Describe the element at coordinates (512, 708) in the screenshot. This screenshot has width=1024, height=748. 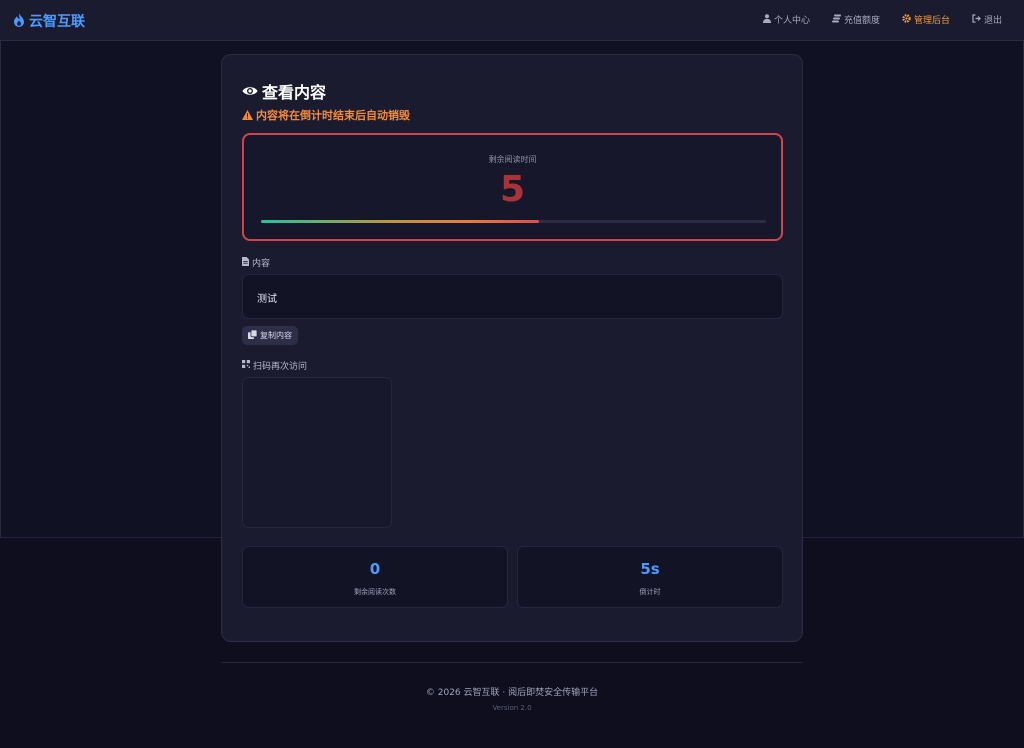
I see `footer-version: Version 2.0` at that location.